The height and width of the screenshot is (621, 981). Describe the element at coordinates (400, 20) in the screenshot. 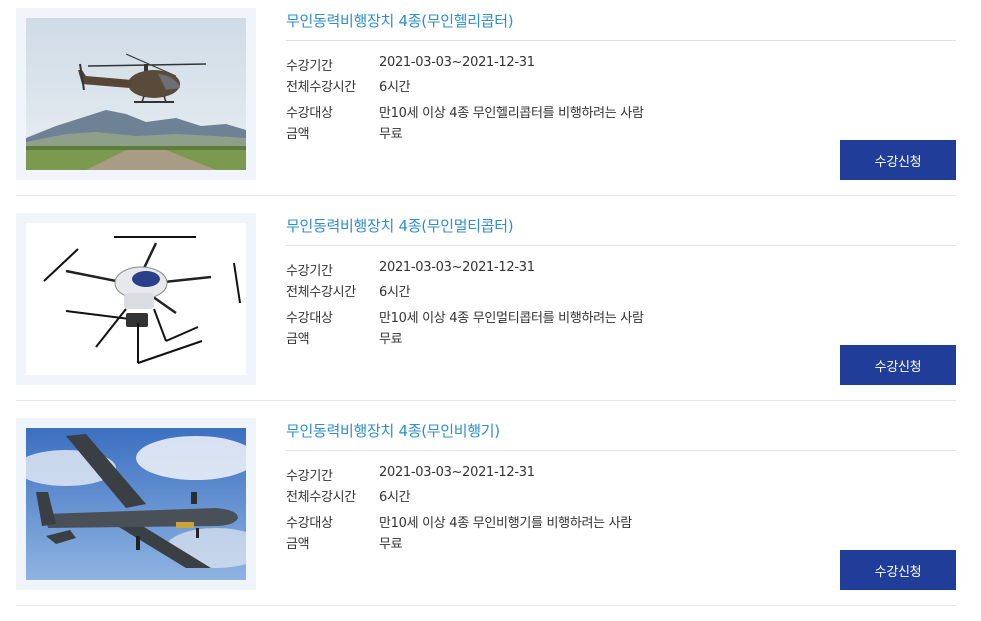

I see `course-title: 무인동력비행장치 4종(무인헬리콥터)` at that location.